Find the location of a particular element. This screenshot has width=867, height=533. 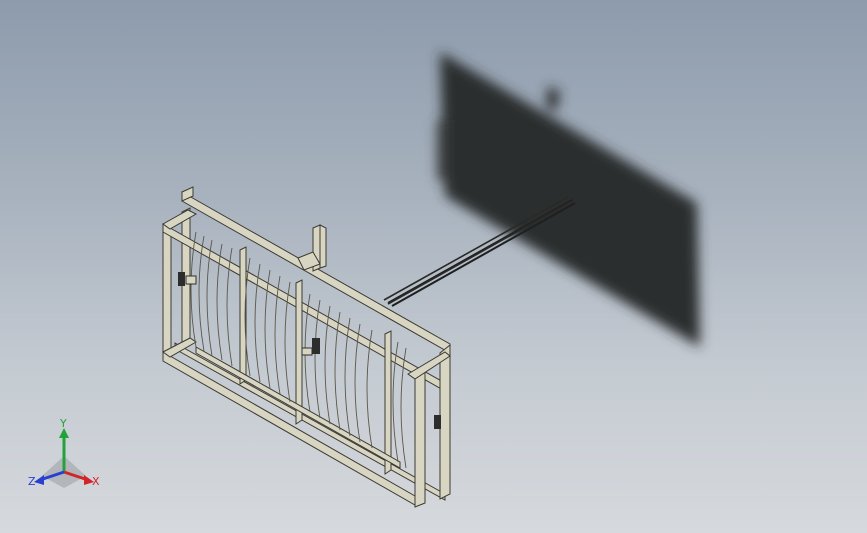

x-axis-label: X is located at coordinates (96, 481).